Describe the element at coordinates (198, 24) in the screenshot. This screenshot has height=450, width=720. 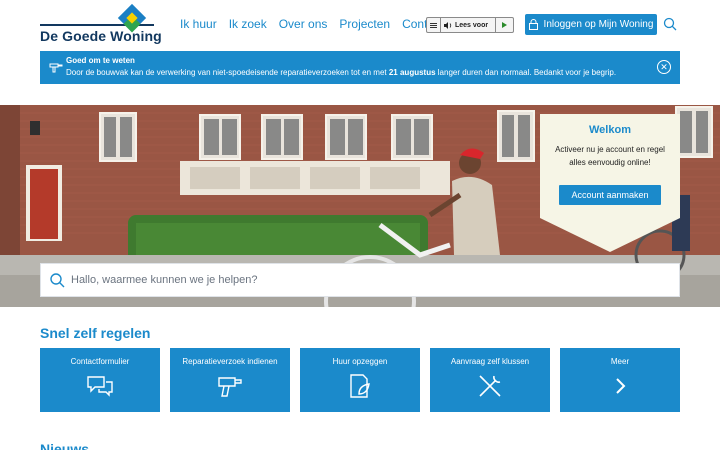
I see `nav-item-ik-huur: Ik huur` at that location.